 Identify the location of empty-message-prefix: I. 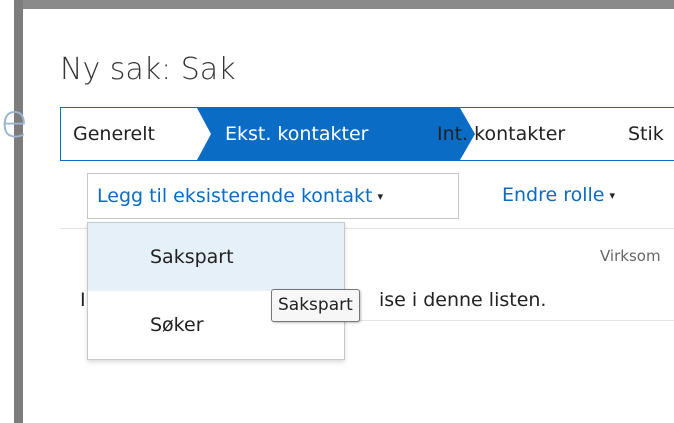
(83, 300).